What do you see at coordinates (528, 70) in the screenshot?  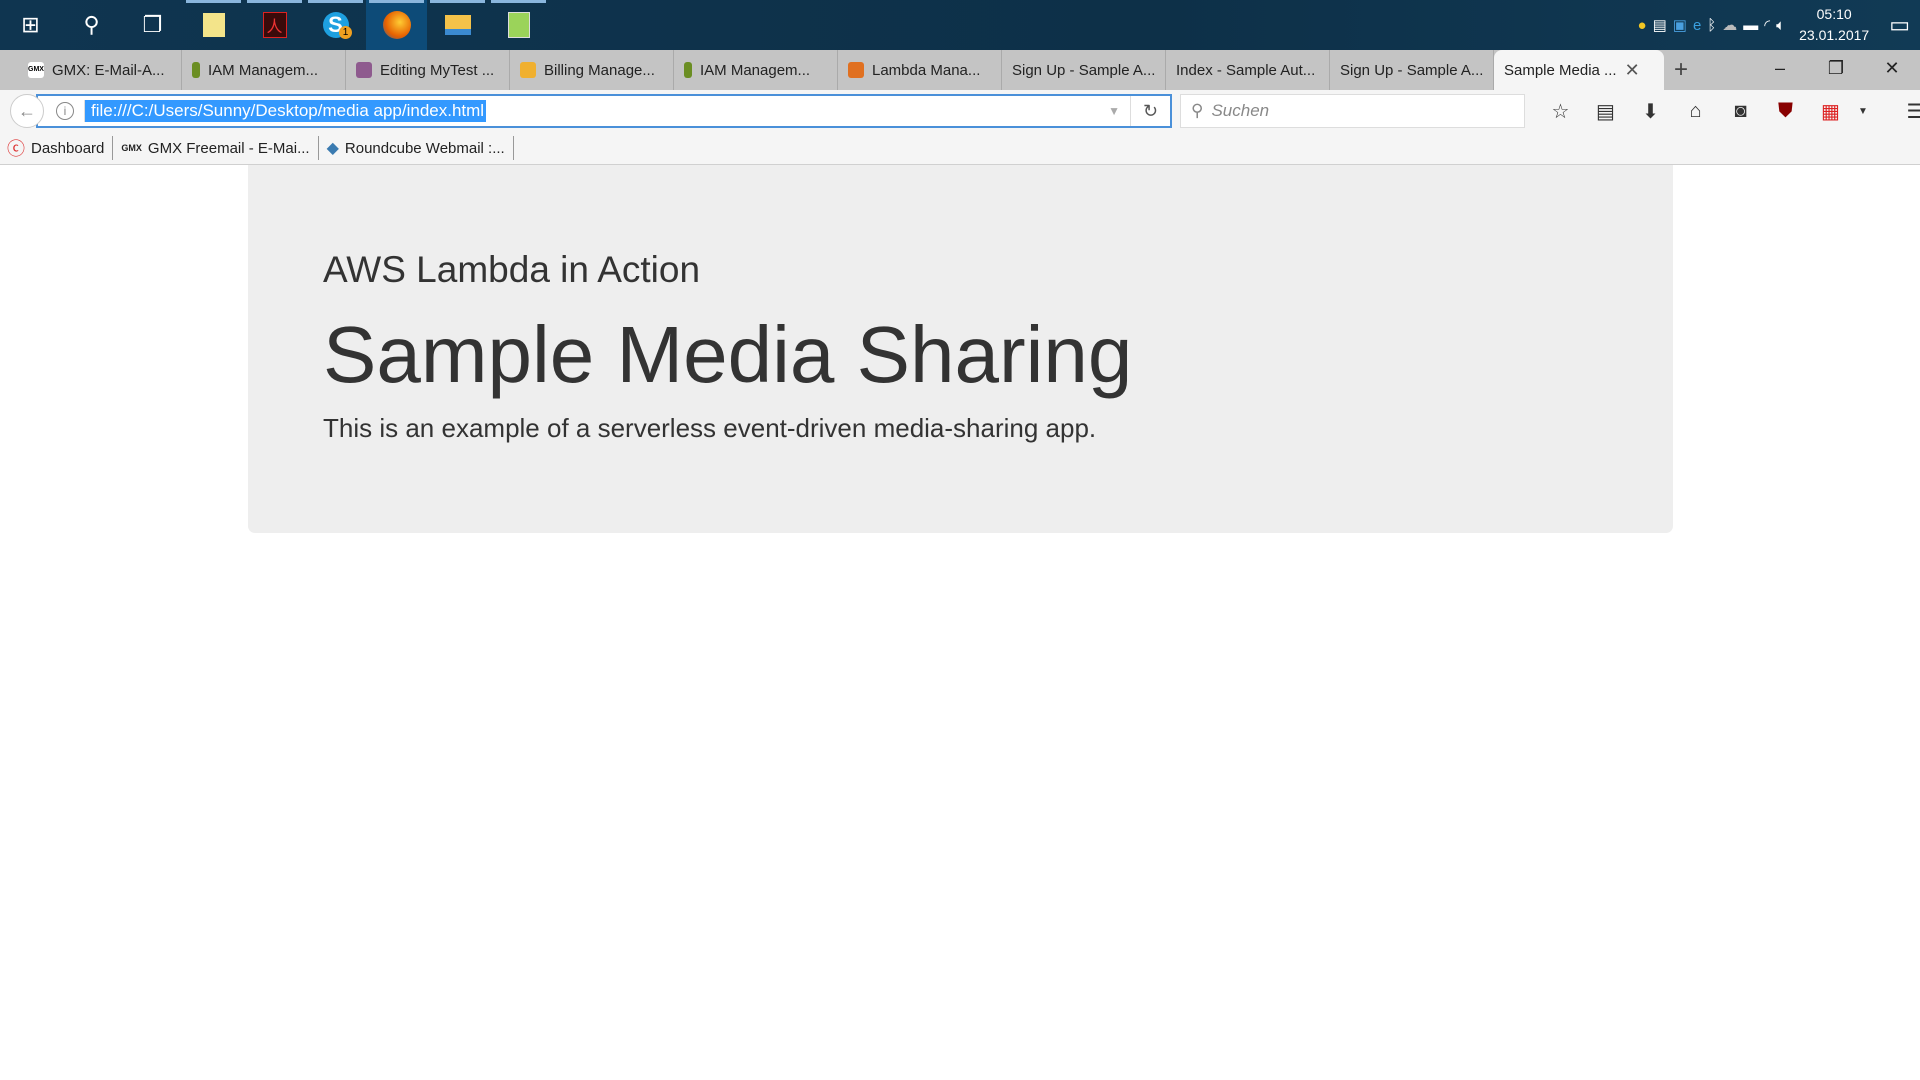 I see `billing-favicon-icon` at bounding box center [528, 70].